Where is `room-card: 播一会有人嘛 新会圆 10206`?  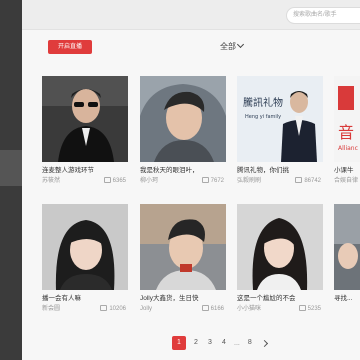
room-card: 播一会有人嘛 新会圆 10206 is located at coordinates (86, 259).